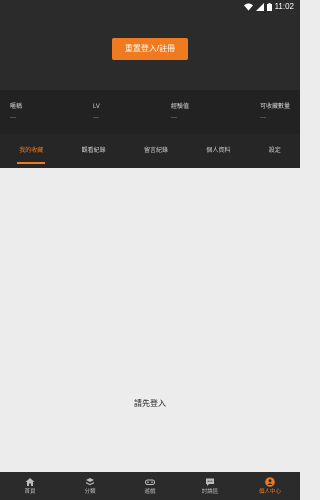  Describe the element at coordinates (270, 481) in the screenshot. I see `user-icon` at that location.